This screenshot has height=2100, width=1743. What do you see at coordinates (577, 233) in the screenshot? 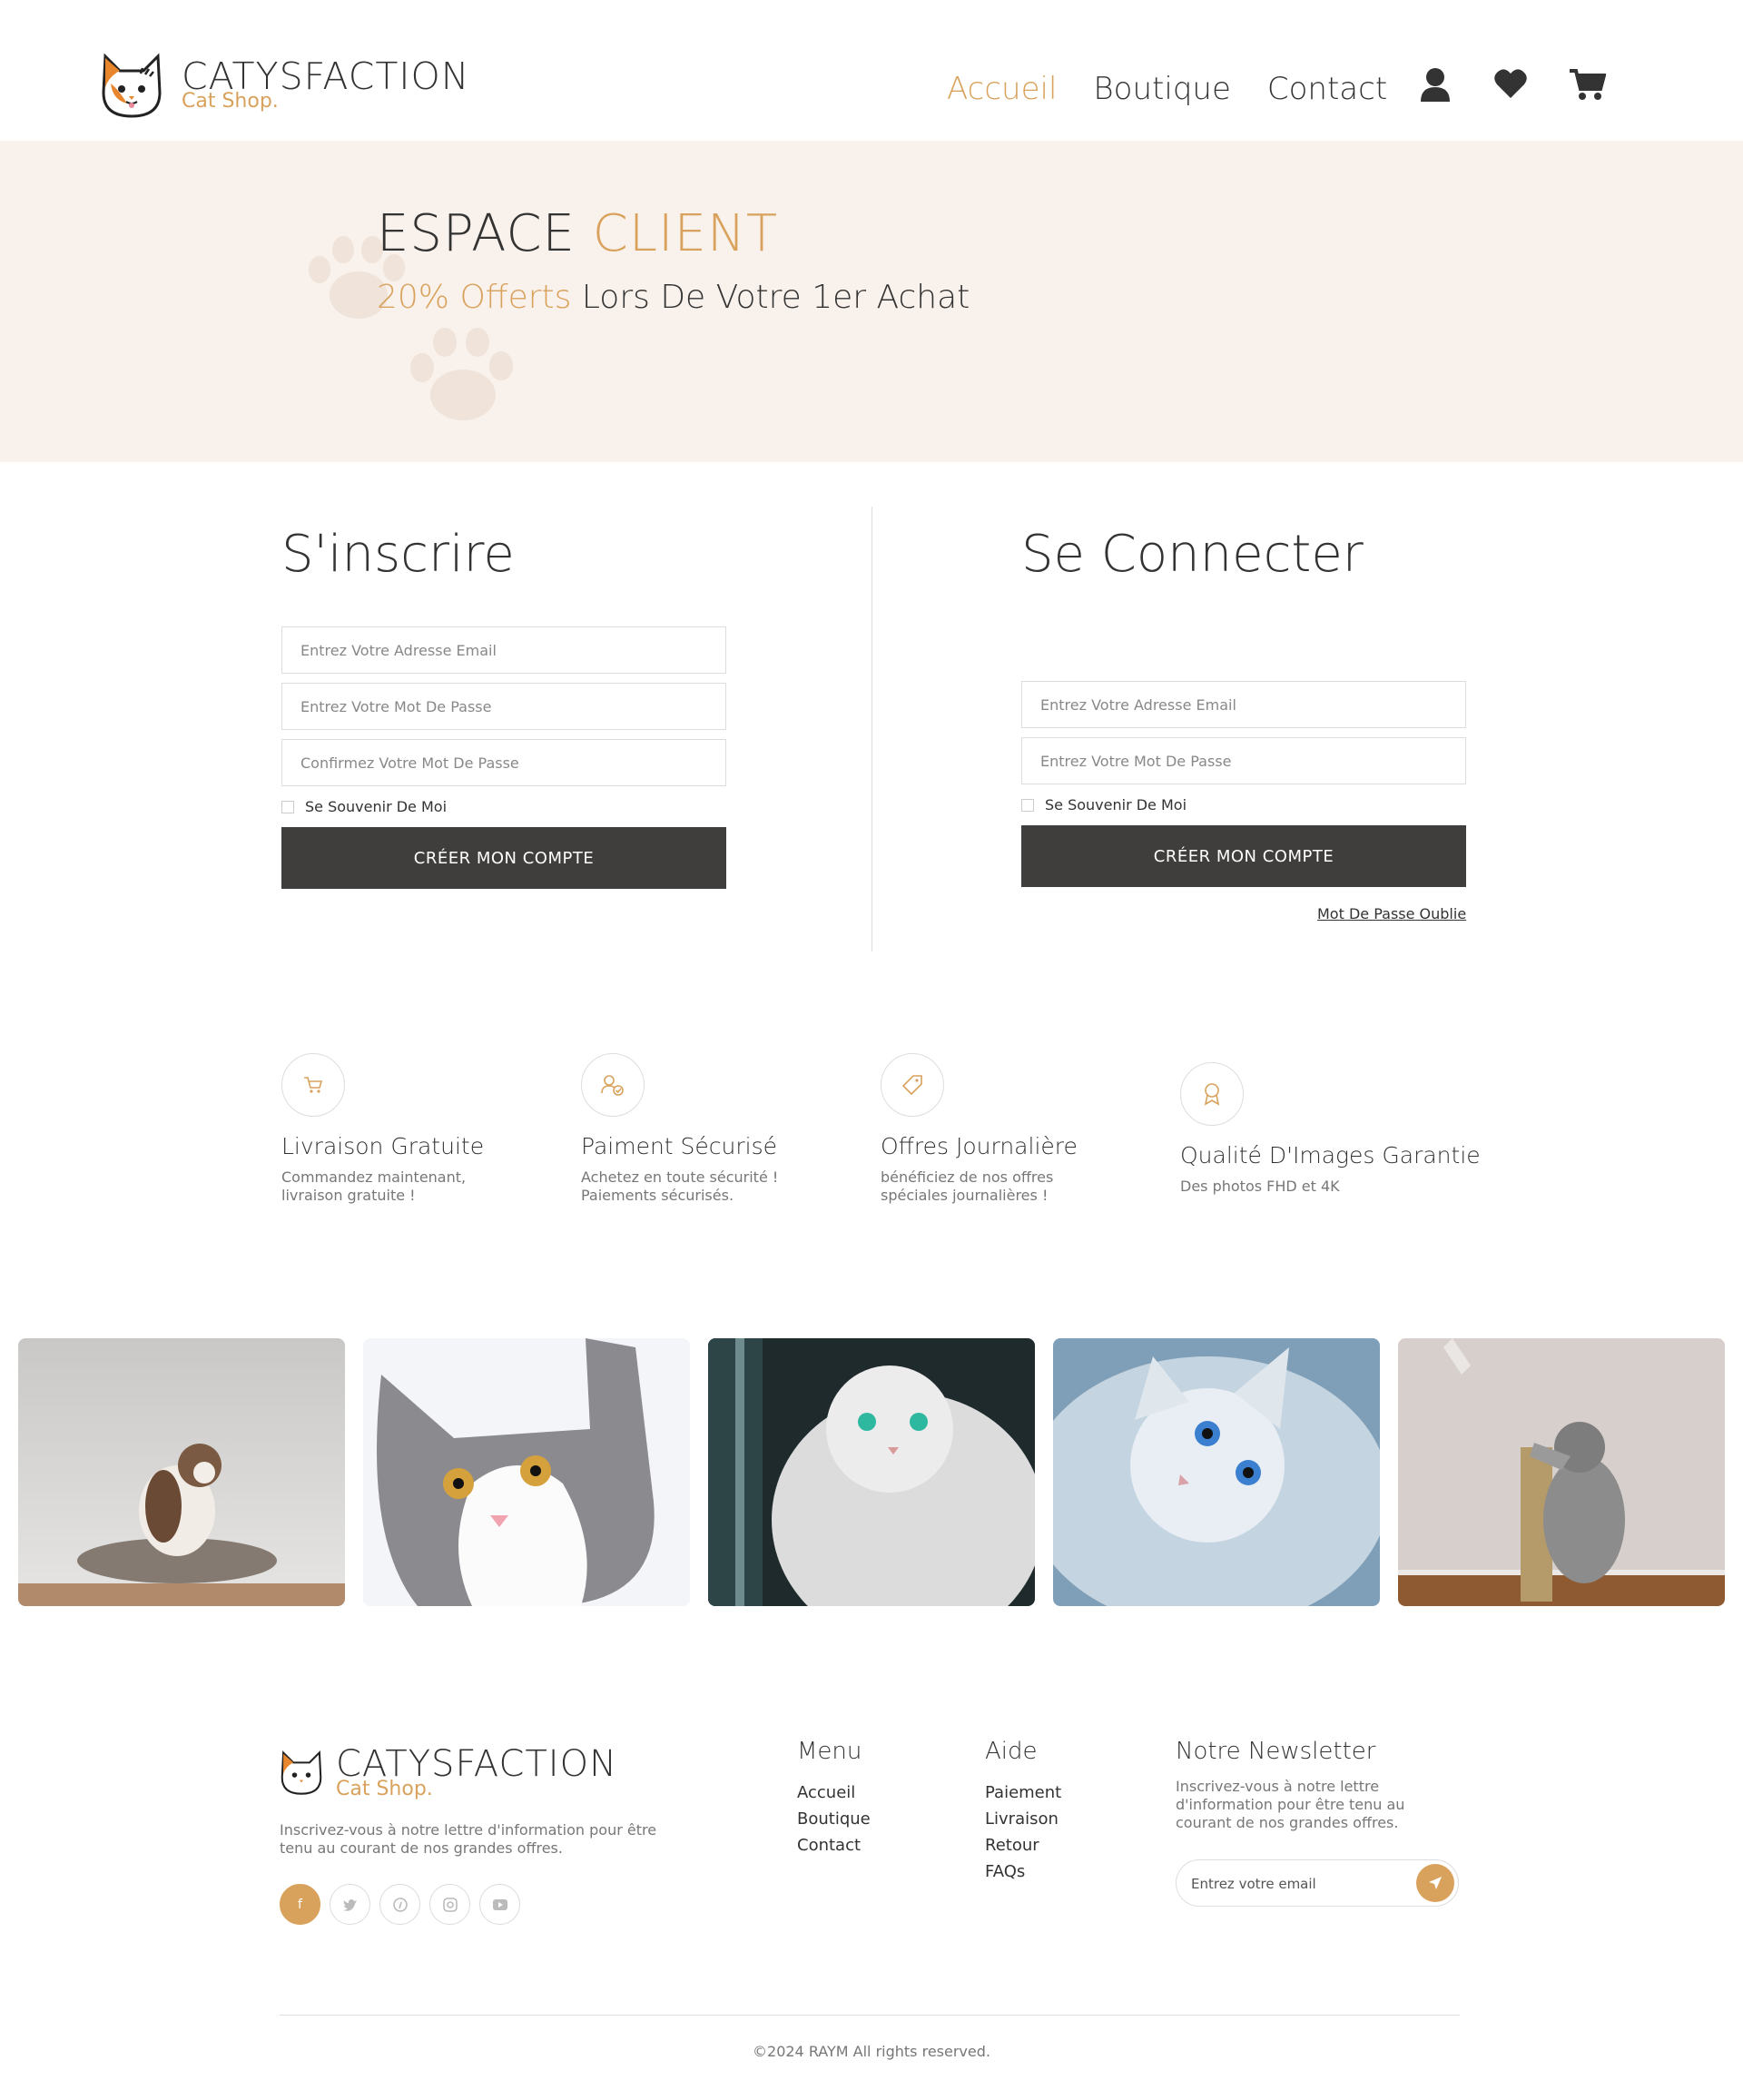
I see `hero-title: ESPACE CLIENT` at bounding box center [577, 233].